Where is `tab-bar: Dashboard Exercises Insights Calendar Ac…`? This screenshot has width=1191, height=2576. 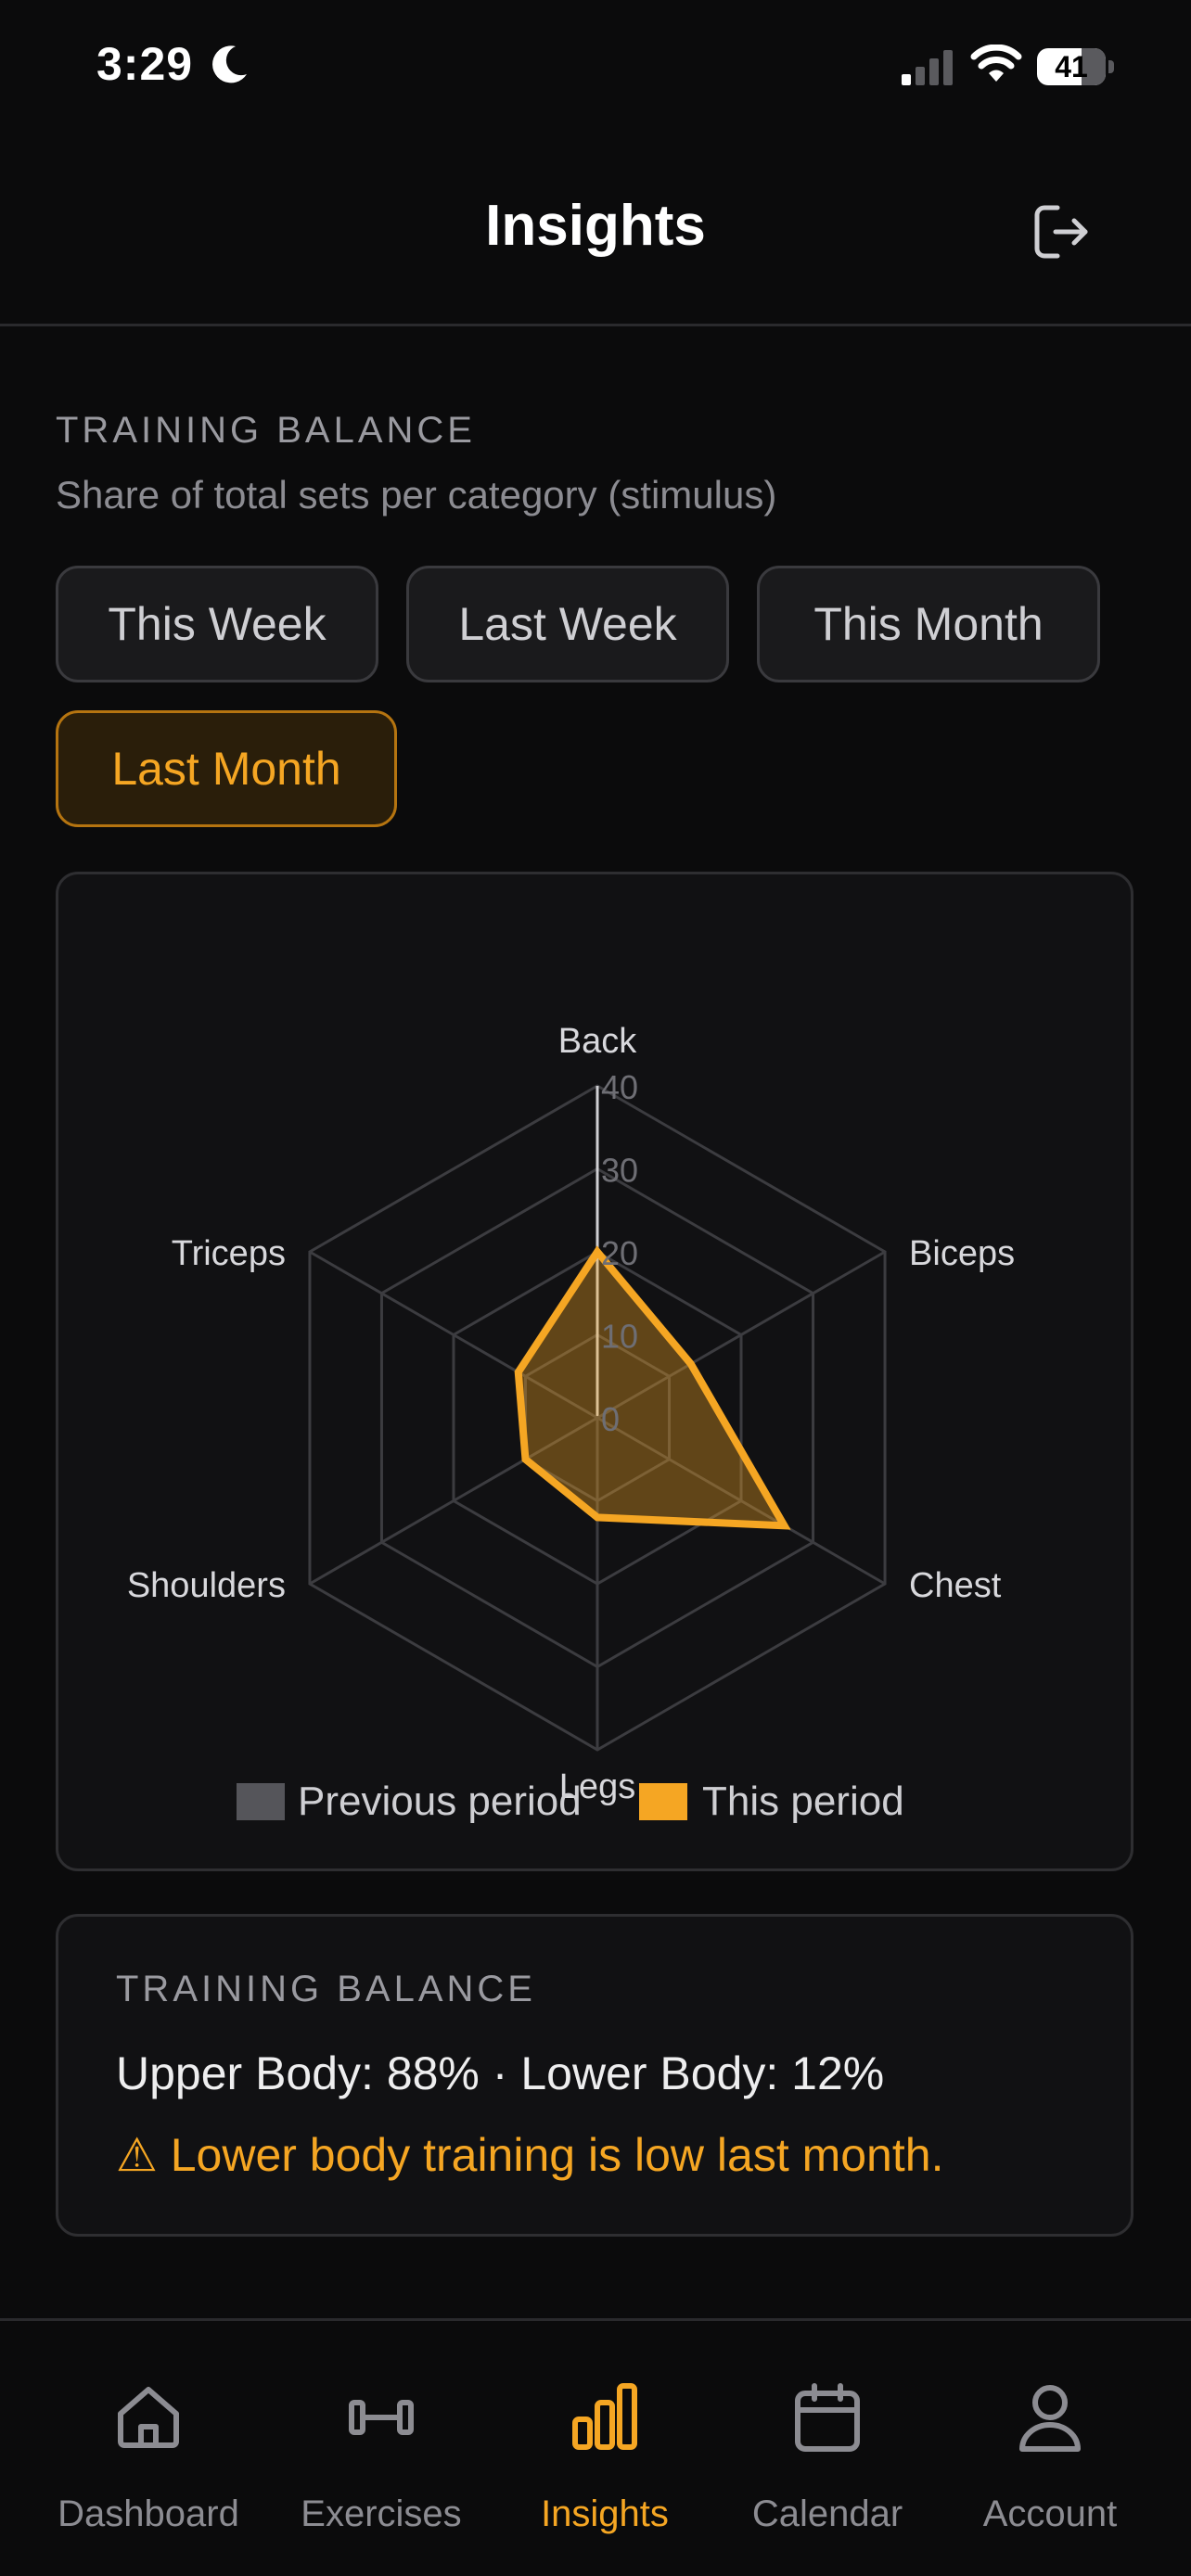 tab-bar: Dashboard Exercises Insights Calendar Ac… is located at coordinates (595, 2447).